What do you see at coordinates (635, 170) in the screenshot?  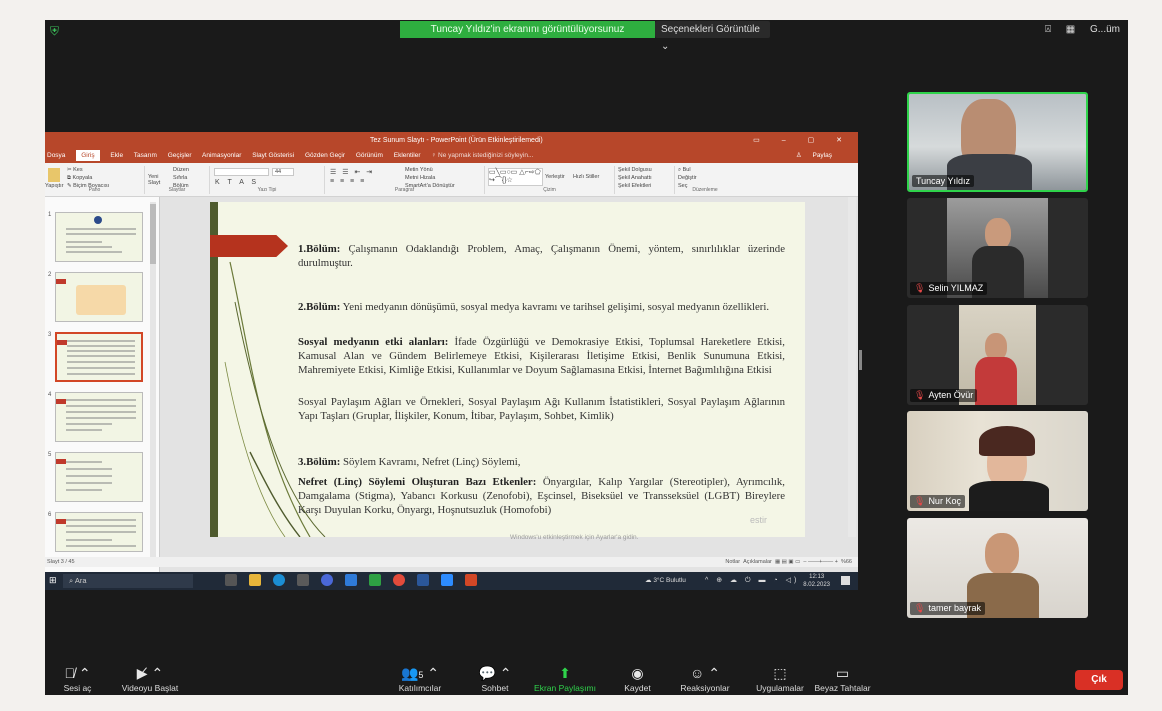 I see `shape-fill-button: Şekil Dolgusu` at bounding box center [635, 170].